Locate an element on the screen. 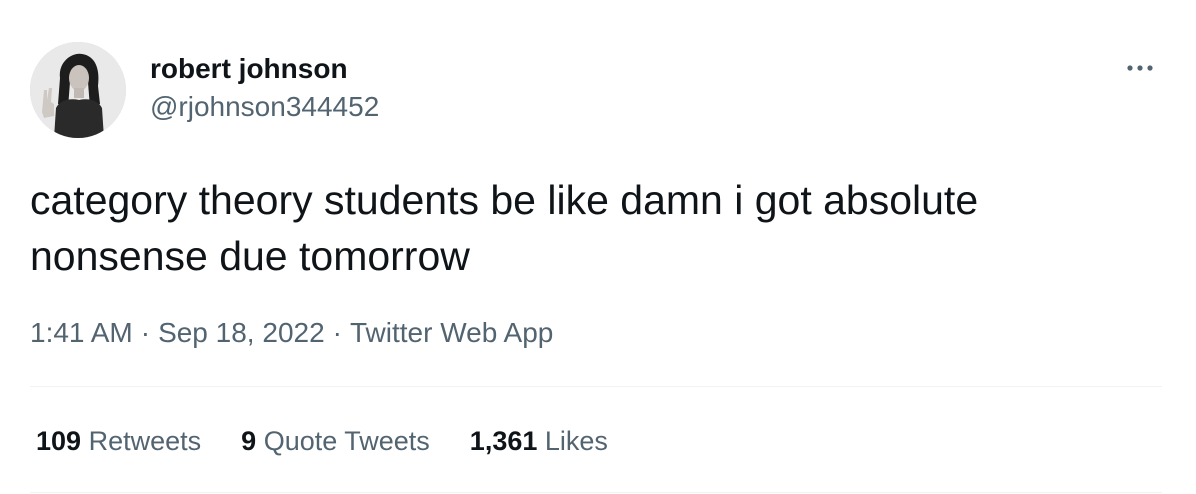 Image resolution: width=1196 pixels, height=494 pixels. more-options-button is located at coordinates (1140, 68).